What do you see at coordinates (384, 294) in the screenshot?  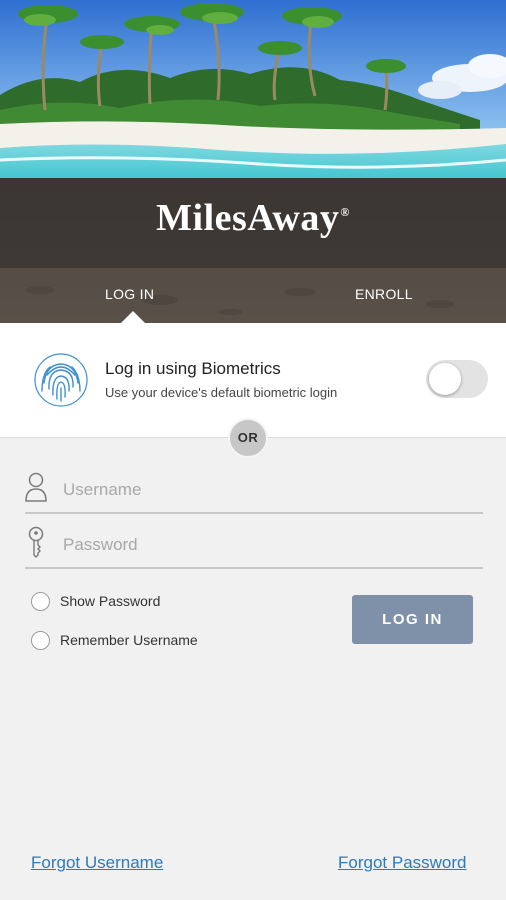 I see `tab-enroll: ENROLL` at bounding box center [384, 294].